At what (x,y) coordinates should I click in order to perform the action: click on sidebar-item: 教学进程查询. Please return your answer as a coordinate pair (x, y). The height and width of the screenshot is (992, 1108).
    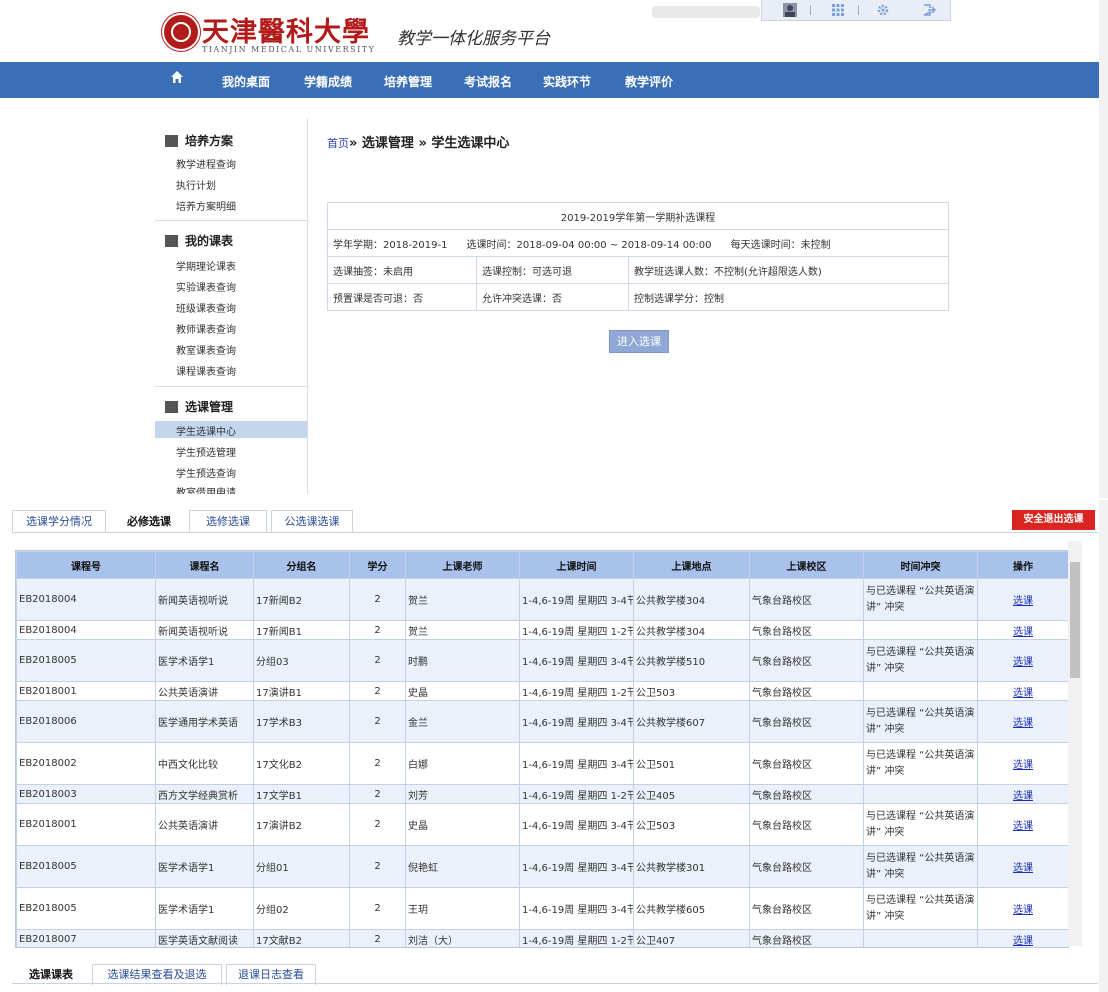
    Looking at the image, I should click on (206, 163).